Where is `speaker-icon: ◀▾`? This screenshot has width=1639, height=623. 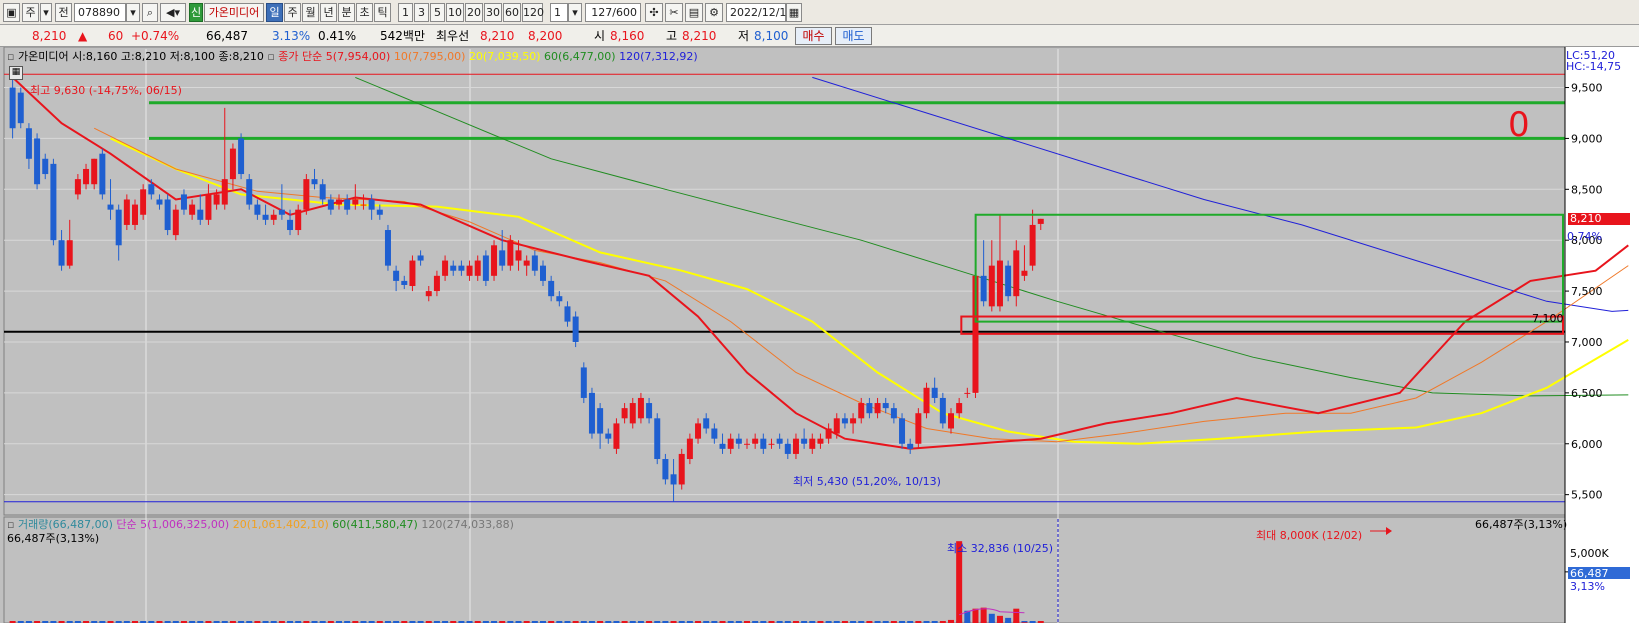
speaker-icon: ◀▾ is located at coordinates (173, 12).